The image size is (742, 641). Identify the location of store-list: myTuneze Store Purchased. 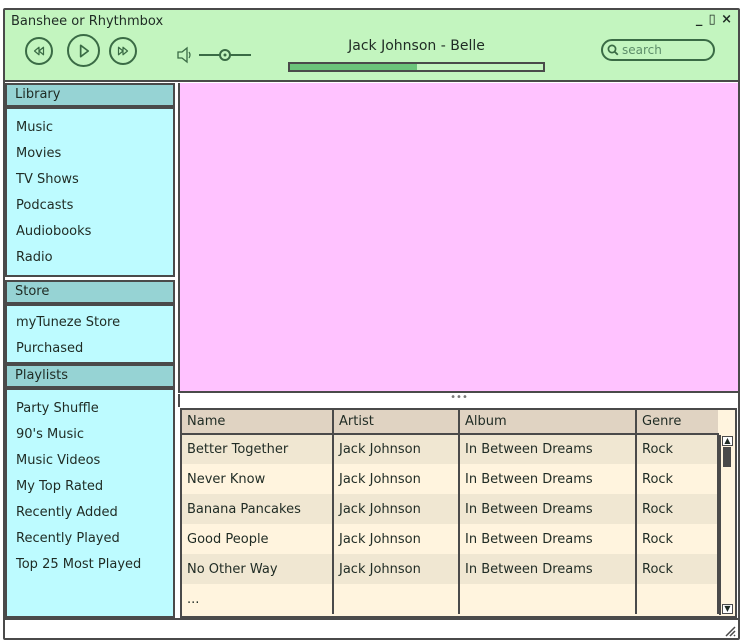
(90, 334).